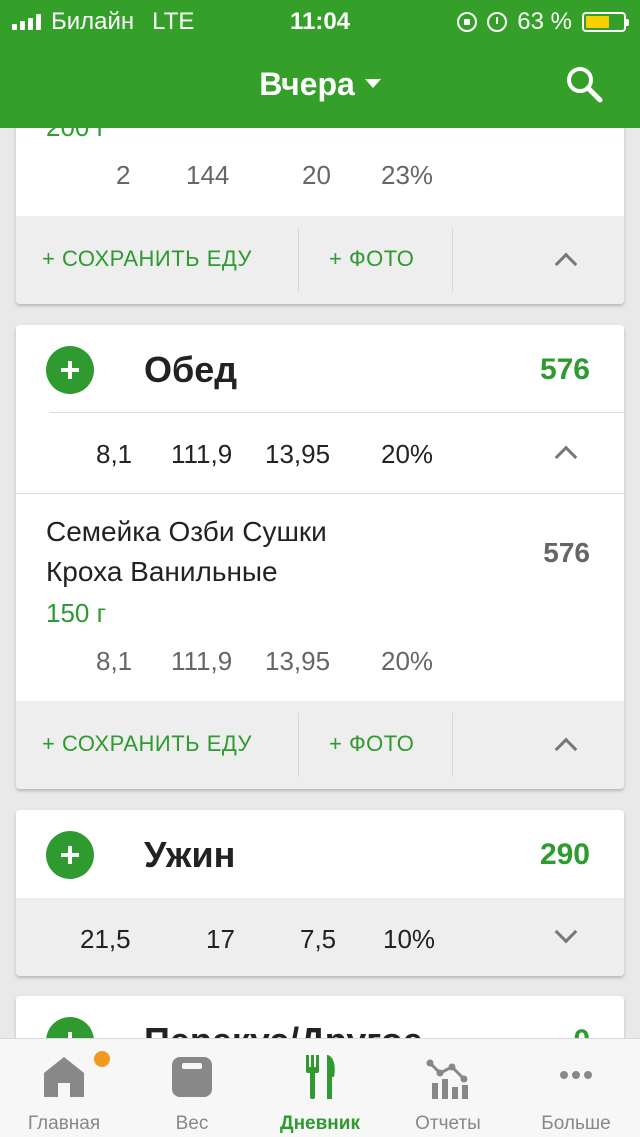 This screenshot has width=640, height=1137. Describe the element at coordinates (372, 84) in the screenshot. I see `chevron-down-icon` at that location.